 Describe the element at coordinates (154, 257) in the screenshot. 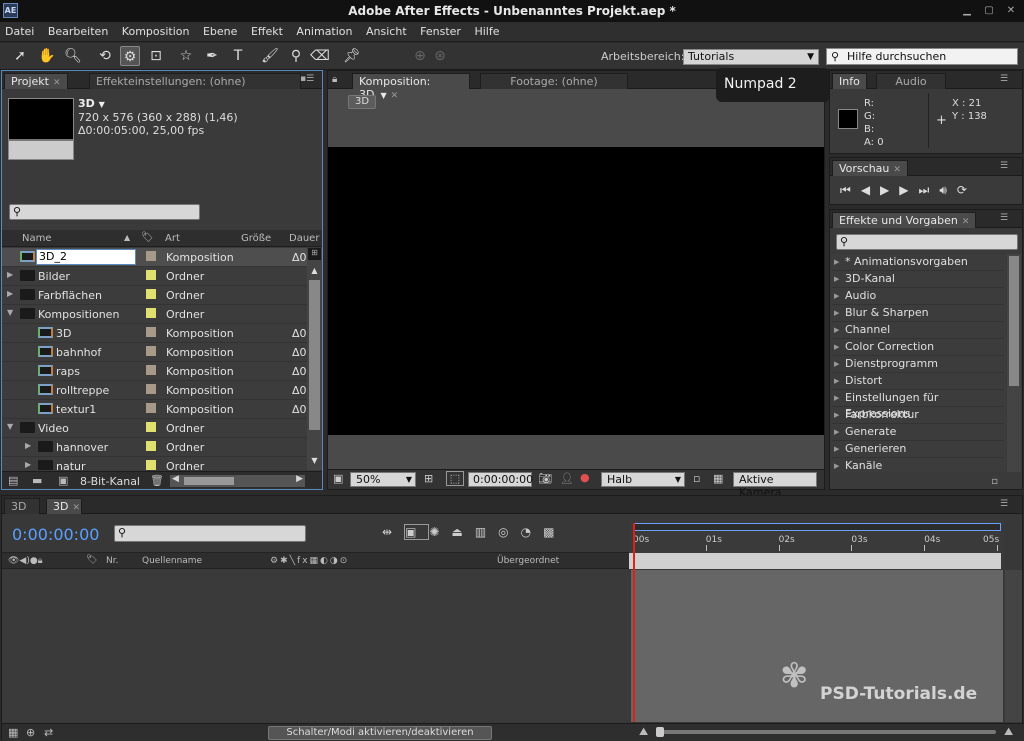

I see `project-row-3d-2: 3D_2 Komposition Δ0` at that location.